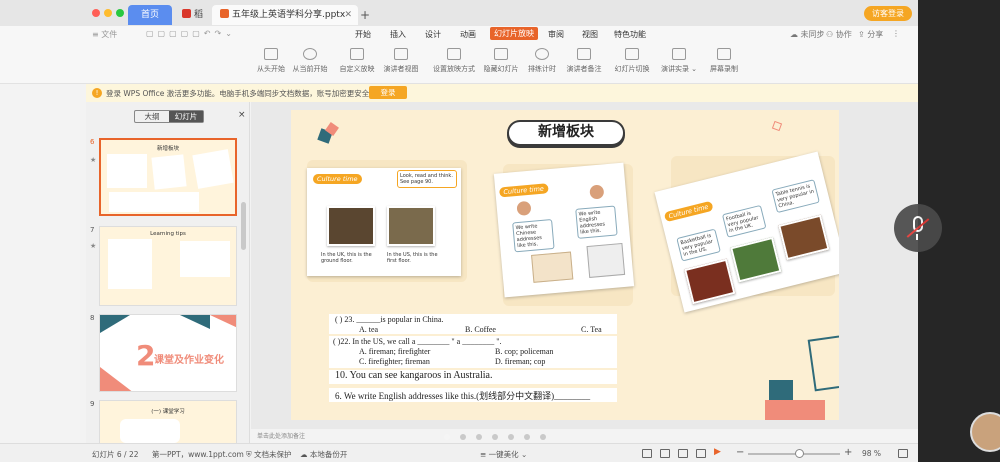  Describe the element at coordinates (168, 266) in the screenshot. I see `slide-thumbnail-7: Learning tips` at that location.